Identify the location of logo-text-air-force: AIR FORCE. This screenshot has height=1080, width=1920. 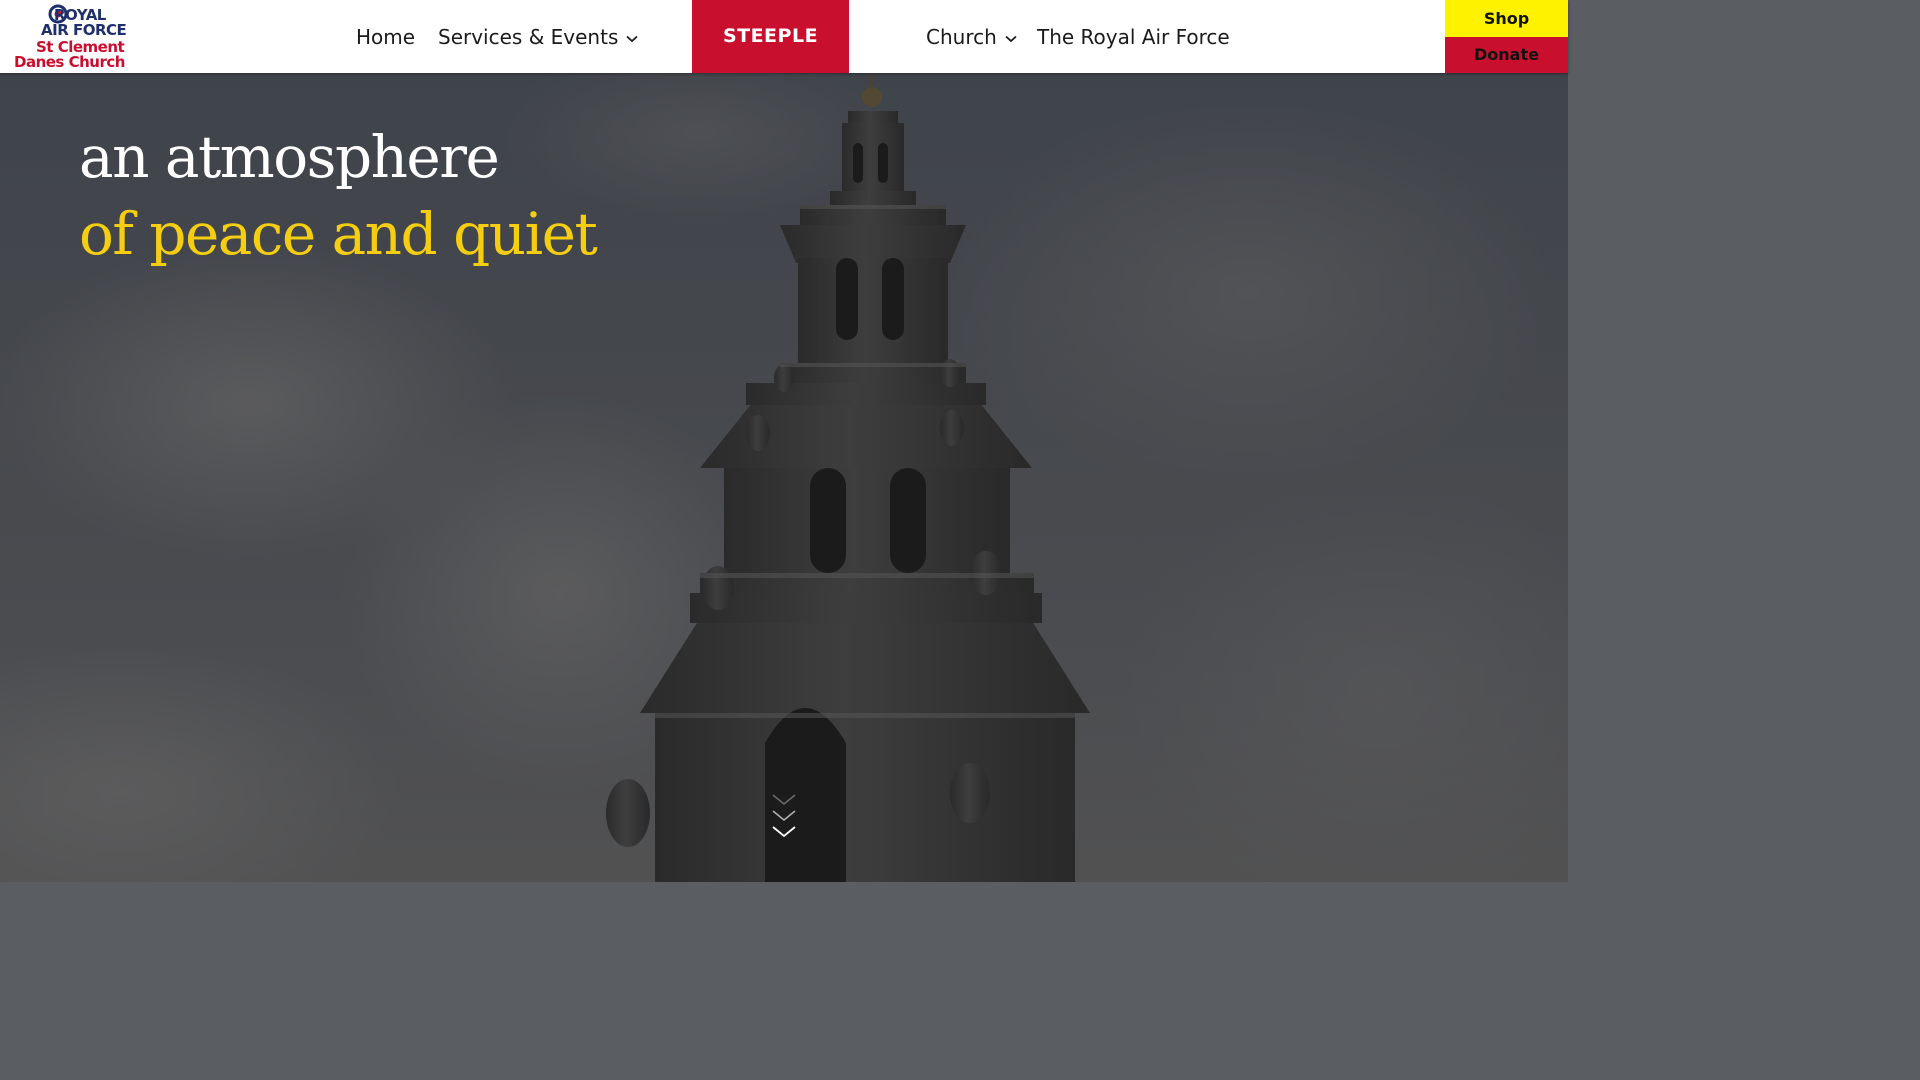
(84, 30).